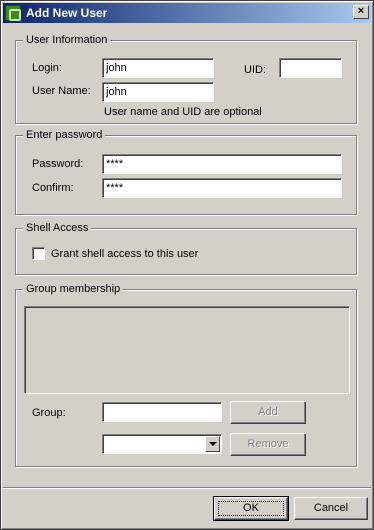  What do you see at coordinates (58, 164) in the screenshot?
I see `password-label: Password:` at bounding box center [58, 164].